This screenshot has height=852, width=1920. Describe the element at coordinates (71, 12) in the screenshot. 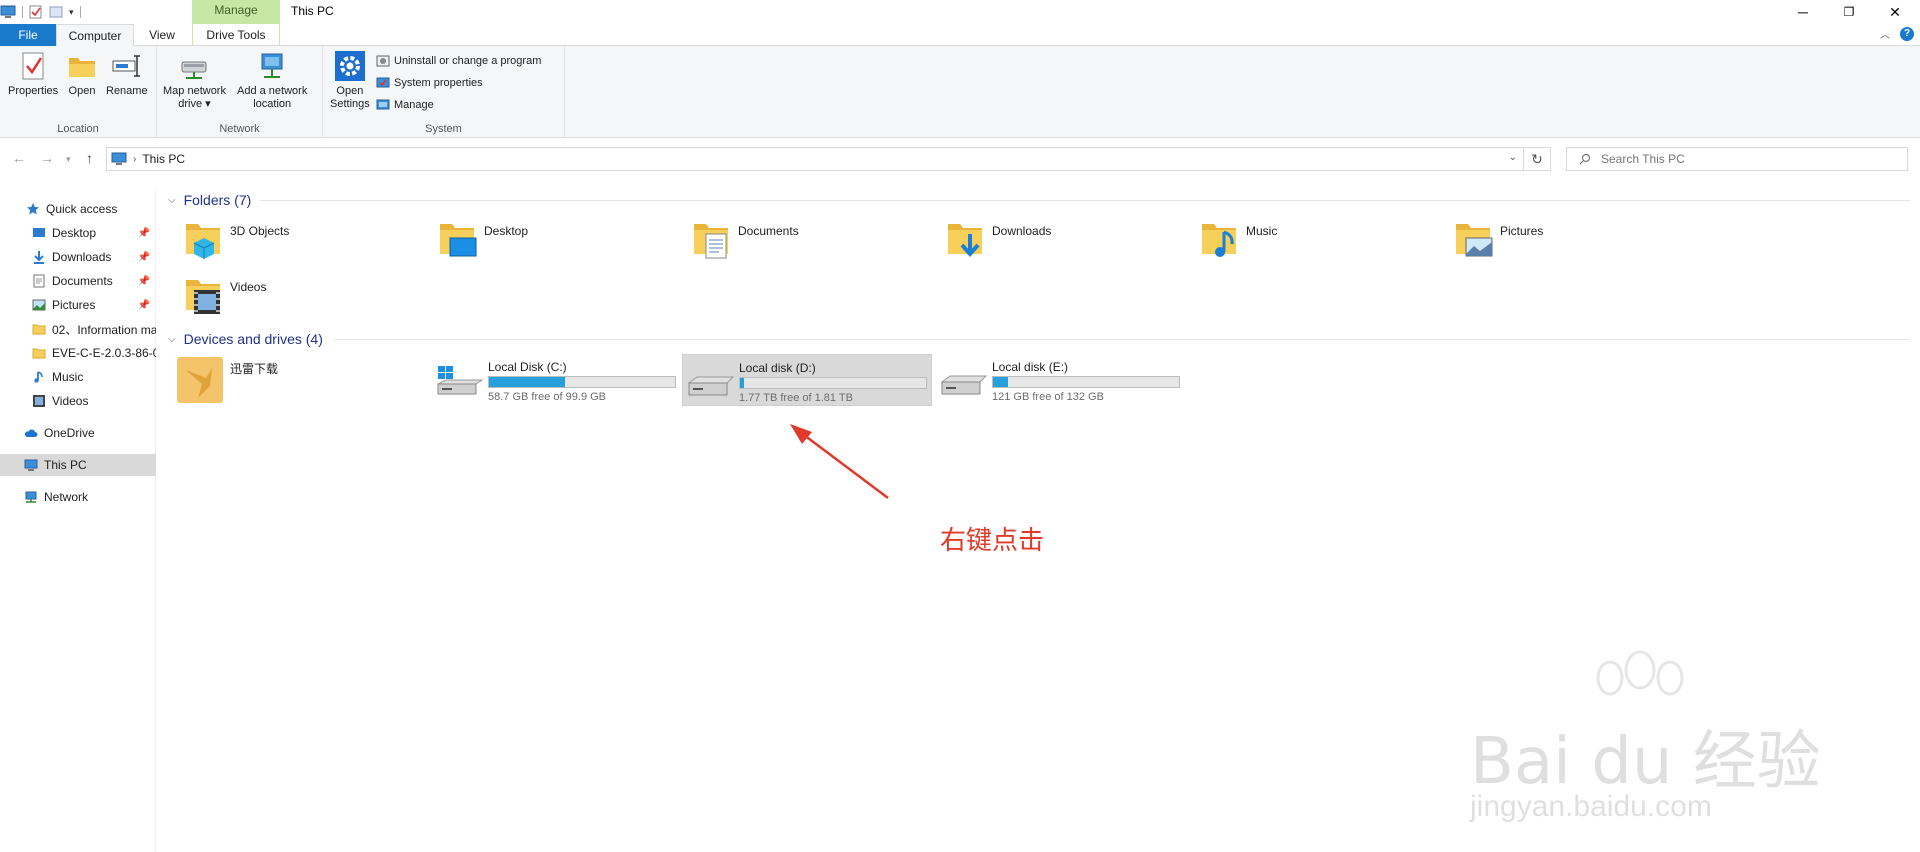

I see `qat-dropdown-icon: ▾` at that location.